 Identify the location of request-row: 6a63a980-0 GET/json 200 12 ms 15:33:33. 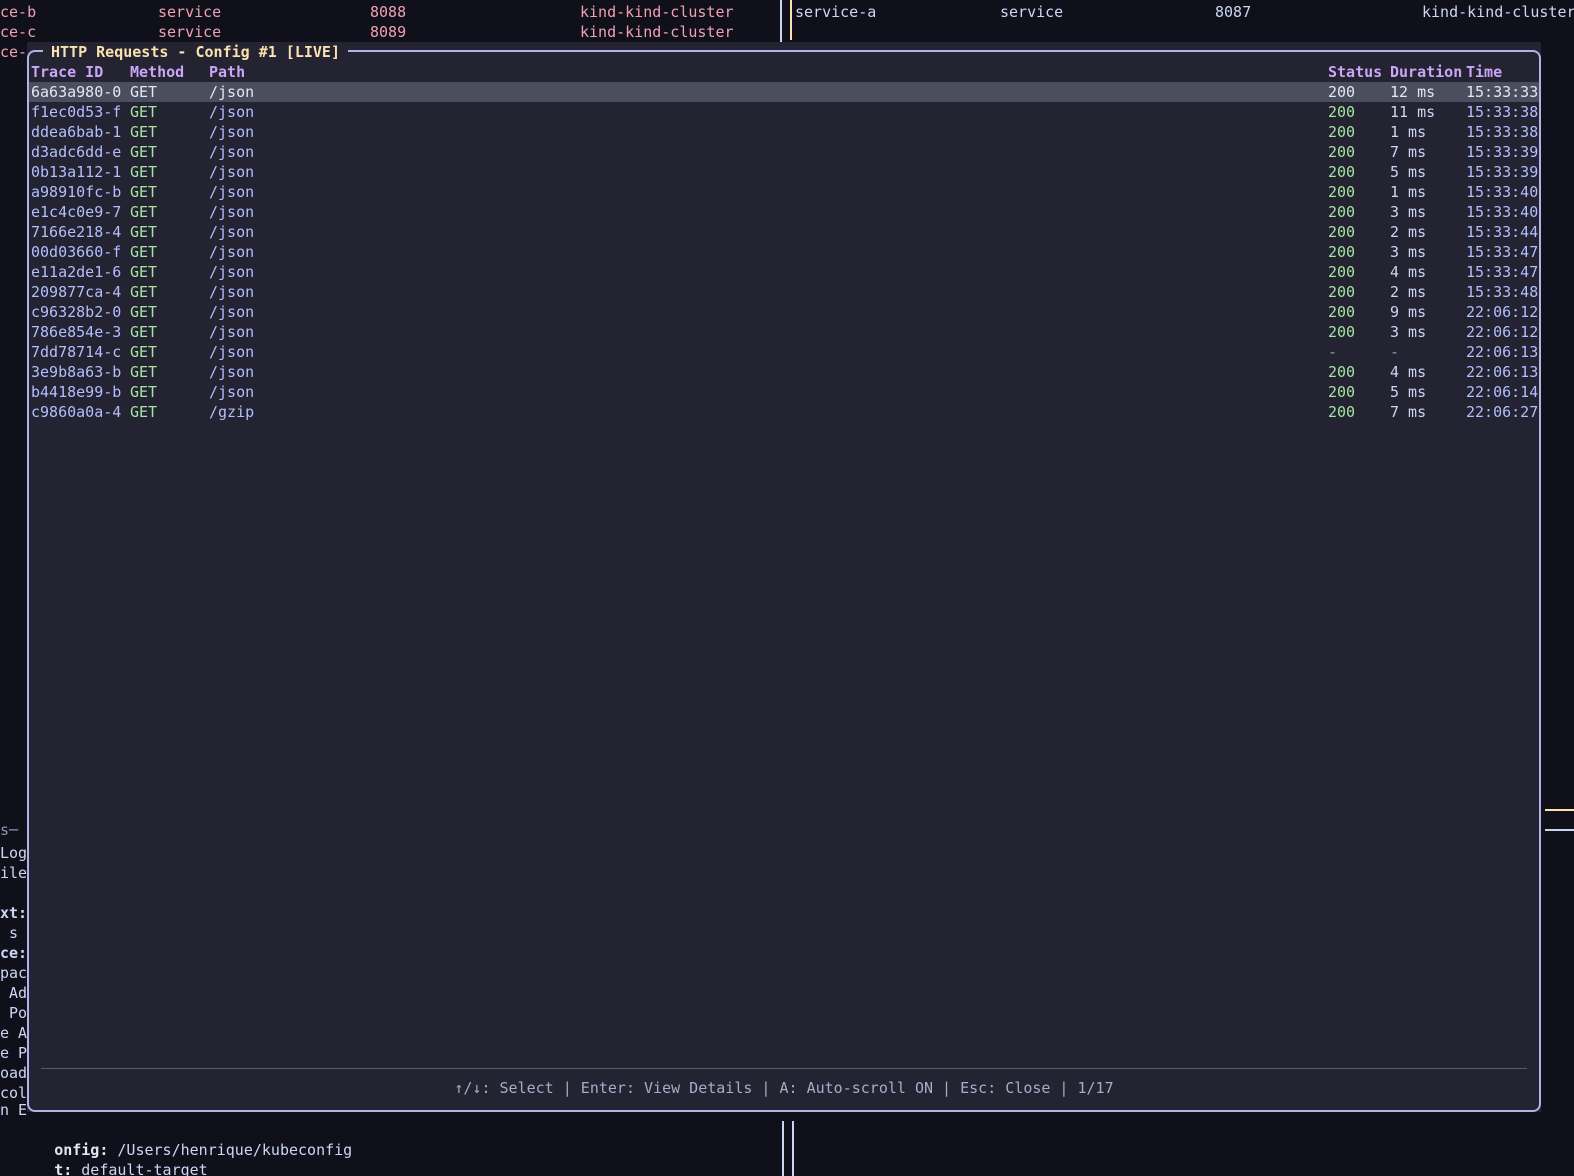
(784, 92).